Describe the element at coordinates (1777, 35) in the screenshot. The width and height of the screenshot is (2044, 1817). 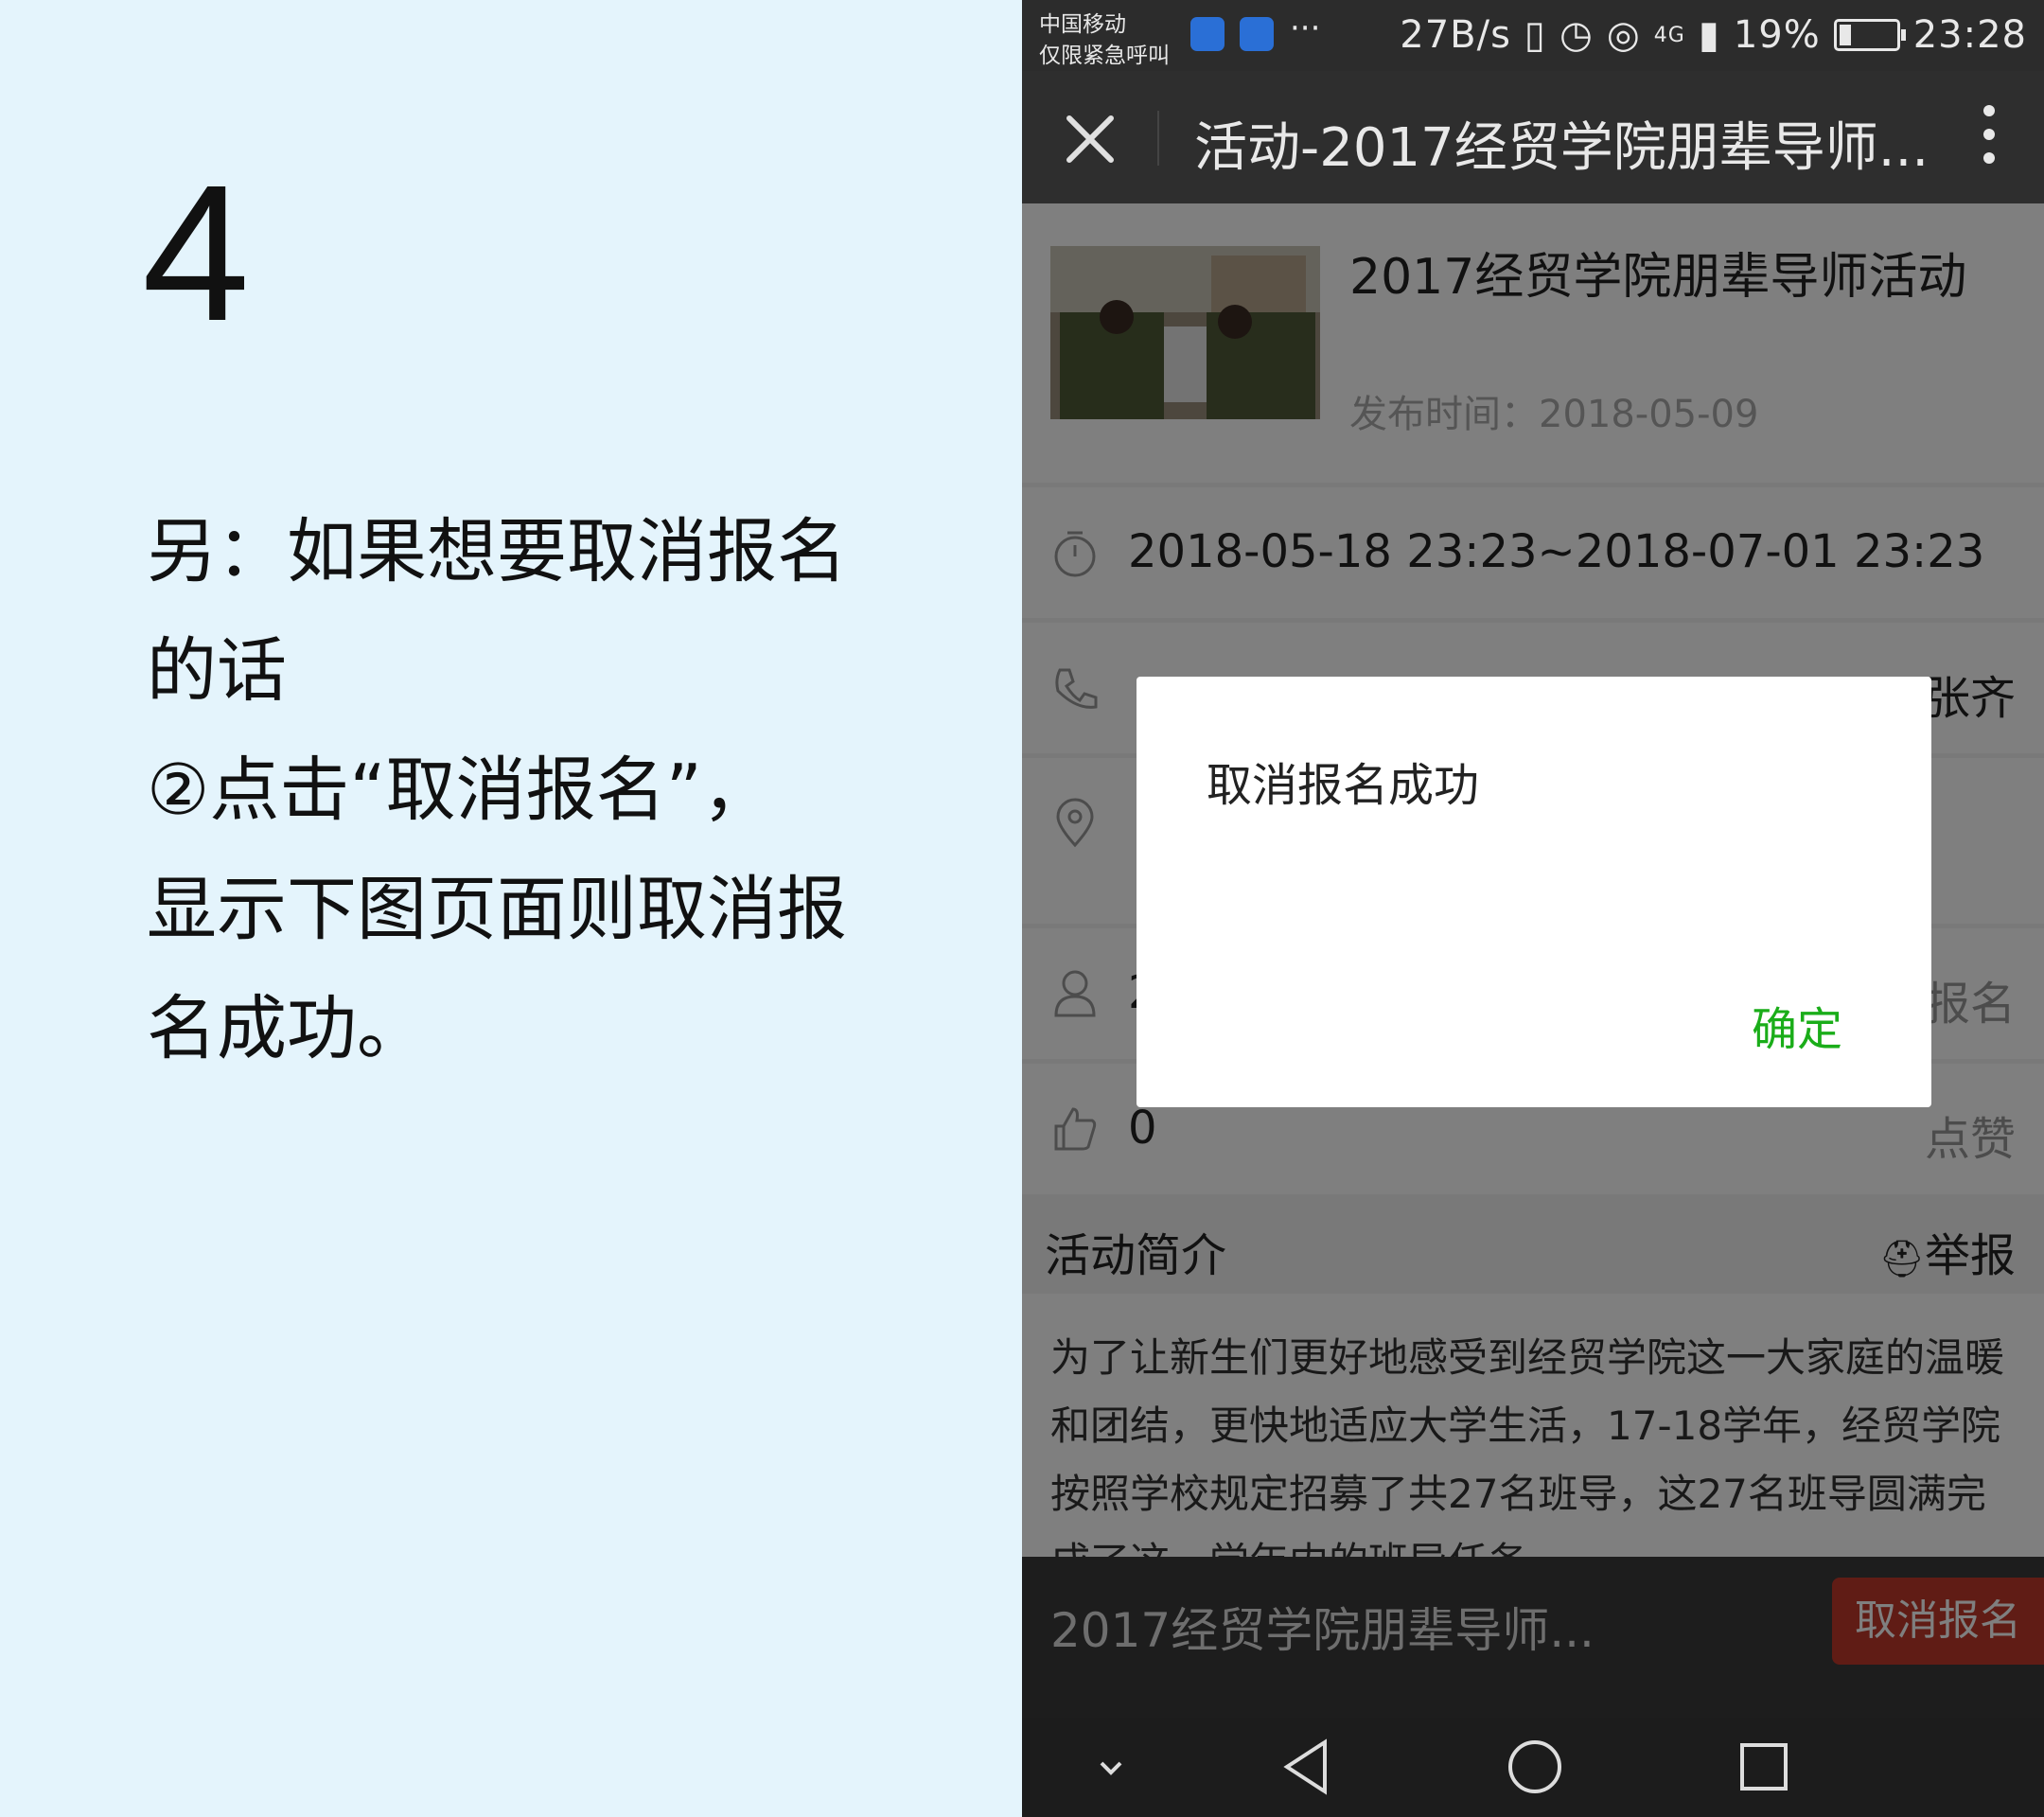
I see `battery-percent: 19%` at that location.